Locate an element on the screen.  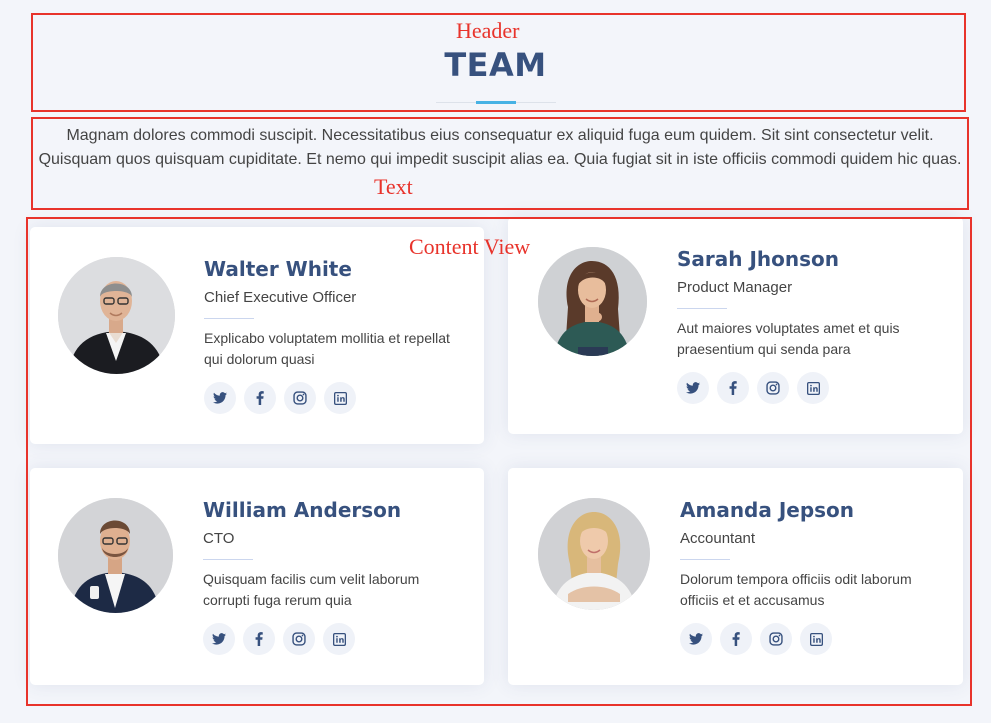
text-annotation-label: Text is located at coordinates (393, 186).